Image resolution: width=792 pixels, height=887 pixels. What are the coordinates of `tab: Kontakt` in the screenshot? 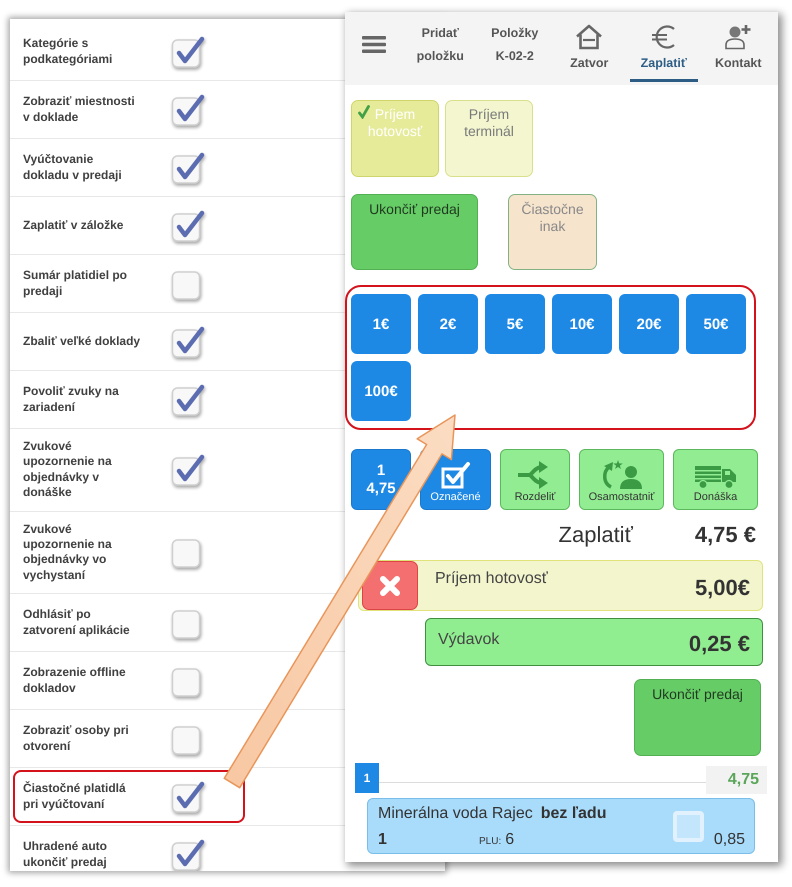 It's located at (738, 48).